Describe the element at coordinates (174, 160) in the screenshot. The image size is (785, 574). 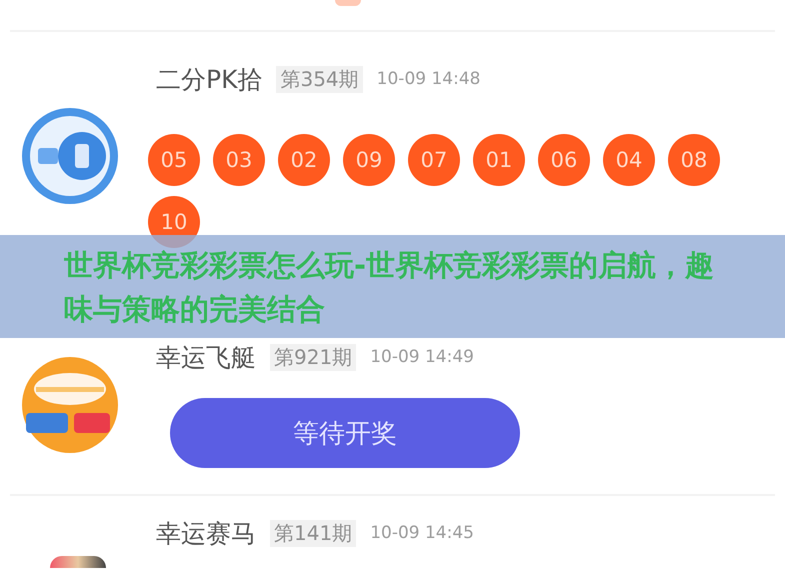
I see `lottery-ball: 05` at that location.